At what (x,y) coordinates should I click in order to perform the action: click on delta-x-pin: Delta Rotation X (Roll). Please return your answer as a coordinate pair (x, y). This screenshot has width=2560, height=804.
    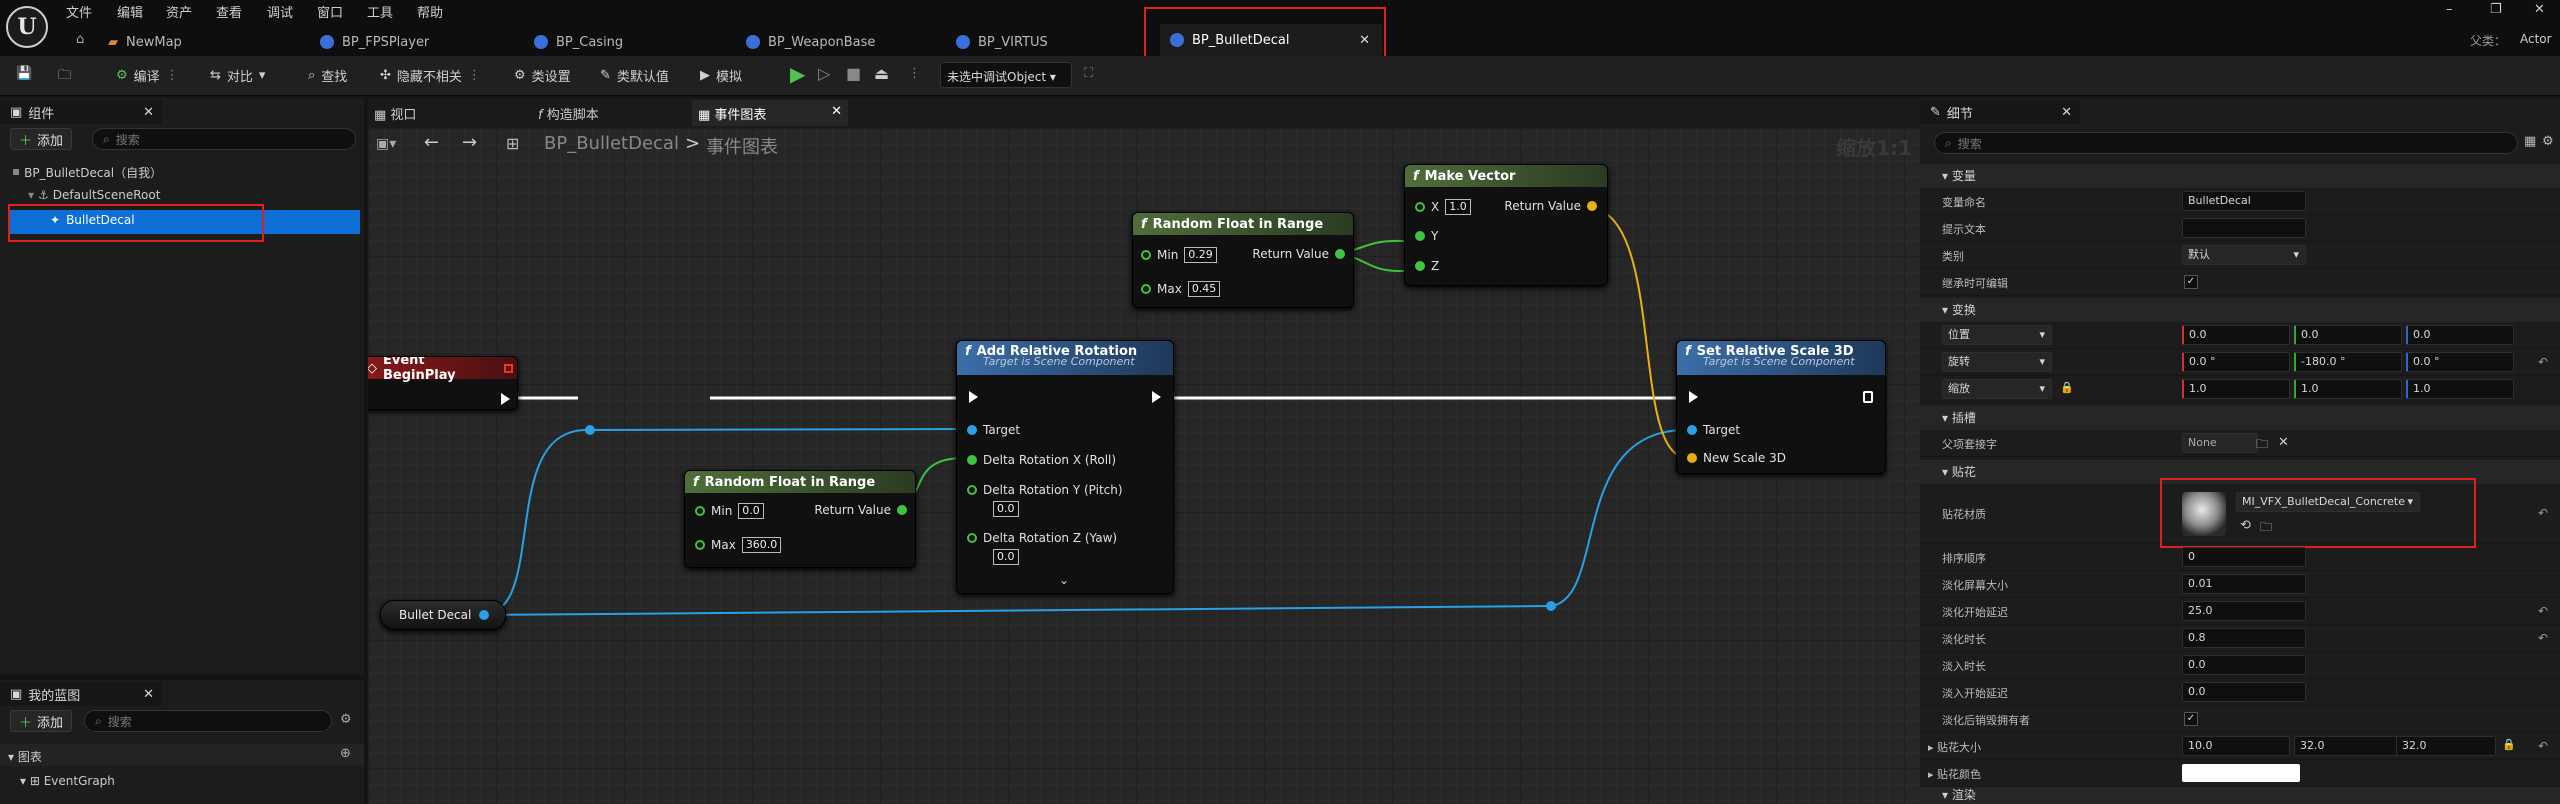
    Looking at the image, I should click on (1041, 460).